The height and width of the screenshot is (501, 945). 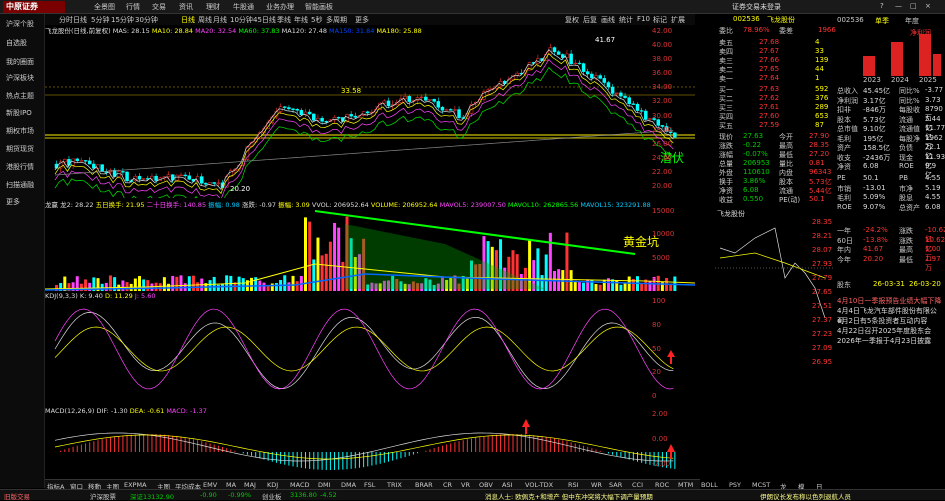 I want to click on tab-multi: 多周期, so click(x=336, y=20).